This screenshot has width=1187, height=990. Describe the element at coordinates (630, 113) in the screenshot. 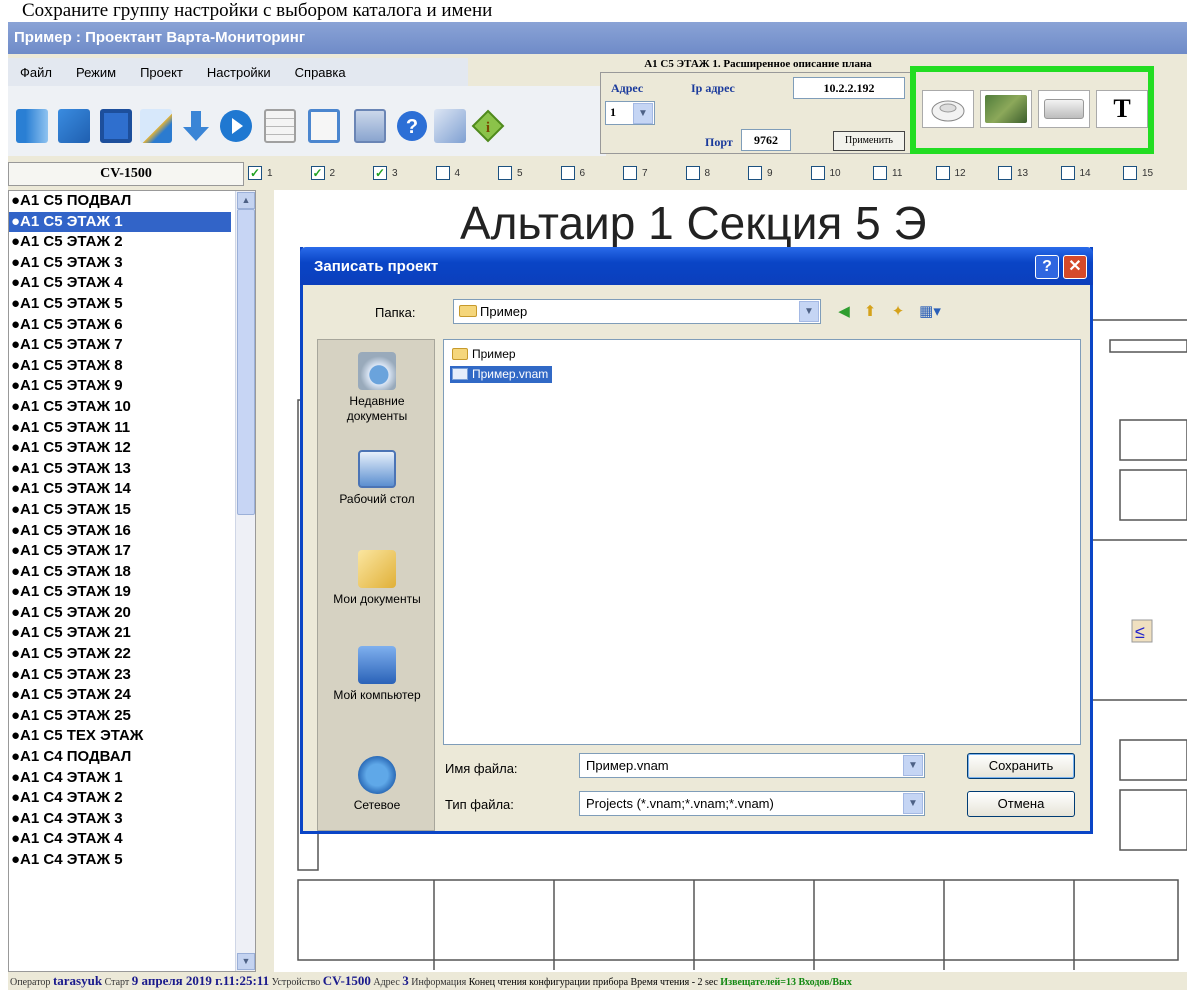

I see `address-select: 1 ▼` at that location.